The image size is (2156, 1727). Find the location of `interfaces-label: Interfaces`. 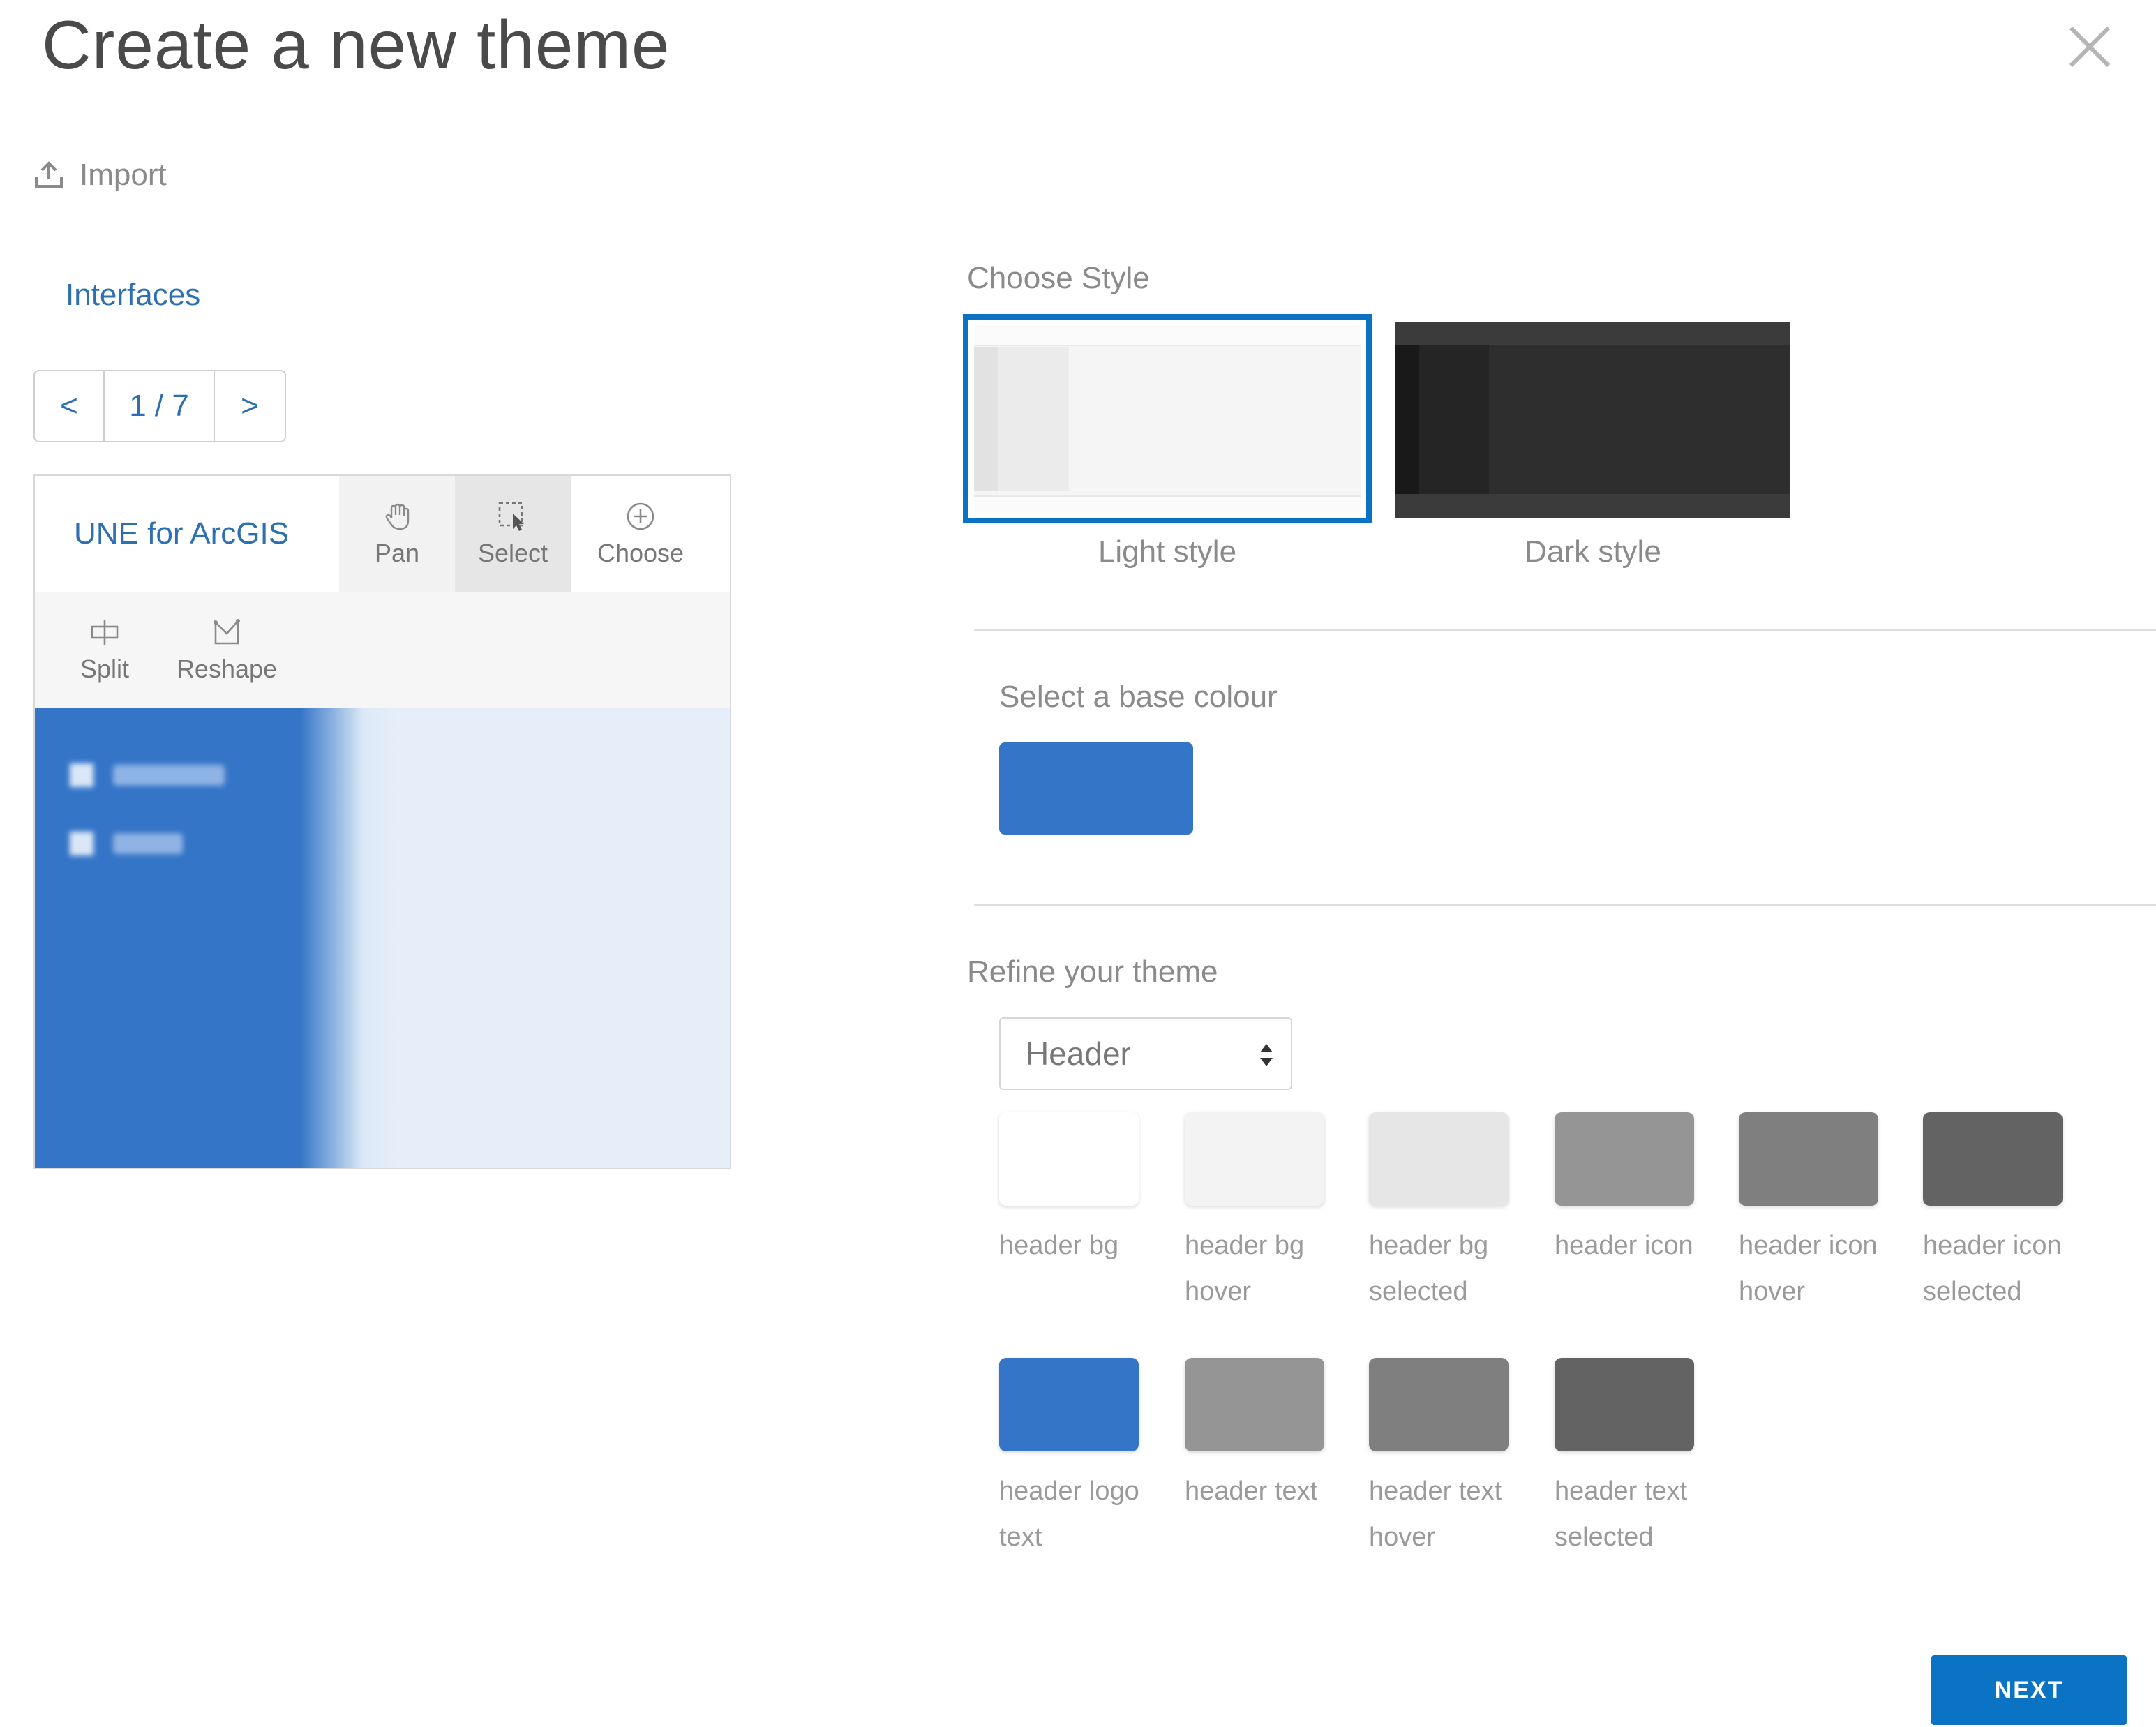

interfaces-label: Interfaces is located at coordinates (133, 295).